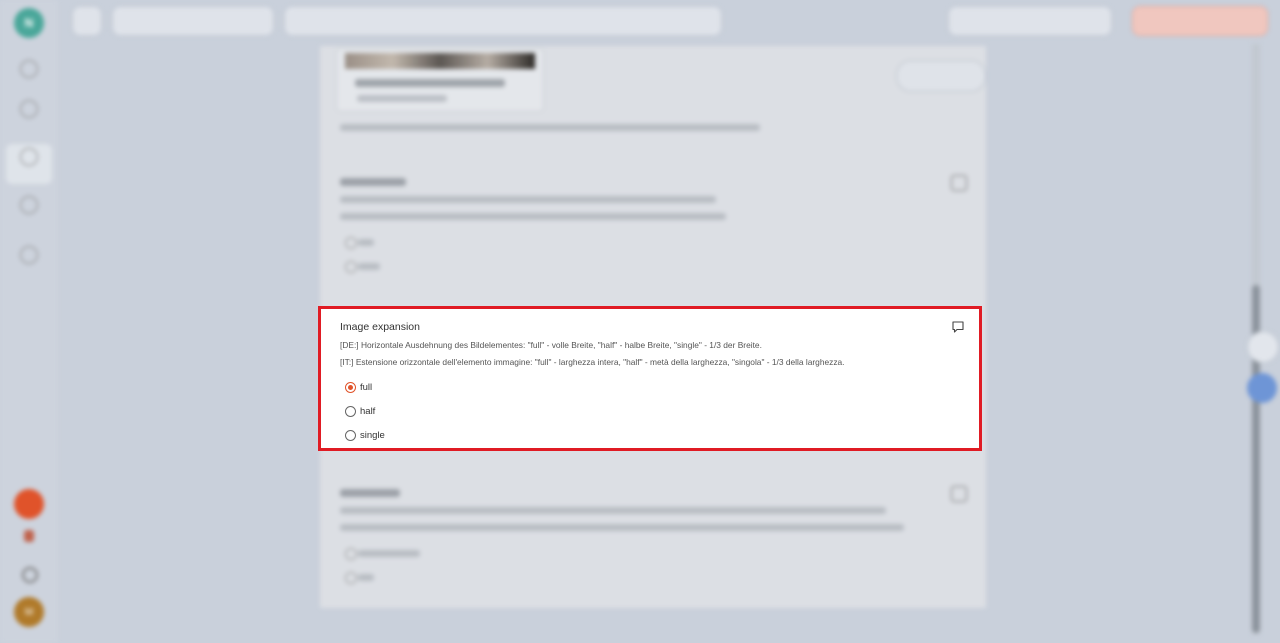 The height and width of the screenshot is (643, 1280). Describe the element at coordinates (193, 21) in the screenshot. I see `project-selector` at that location.